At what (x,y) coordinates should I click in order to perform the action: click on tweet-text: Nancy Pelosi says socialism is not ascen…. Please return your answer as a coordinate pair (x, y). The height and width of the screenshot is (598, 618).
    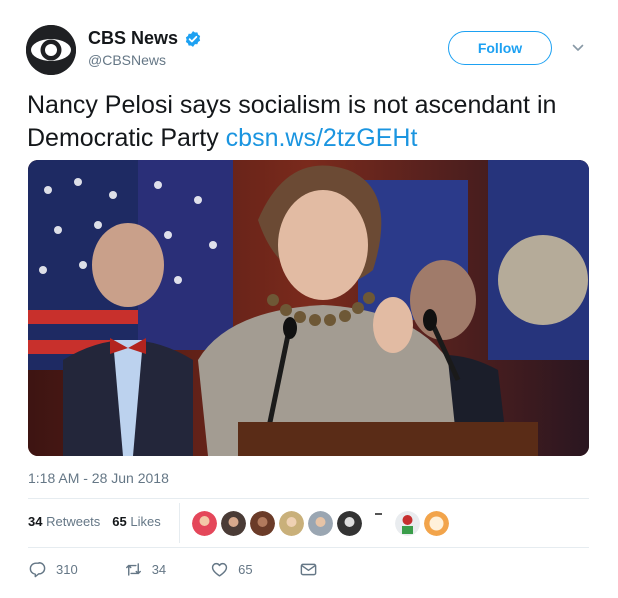
    Looking at the image, I should click on (312, 122).